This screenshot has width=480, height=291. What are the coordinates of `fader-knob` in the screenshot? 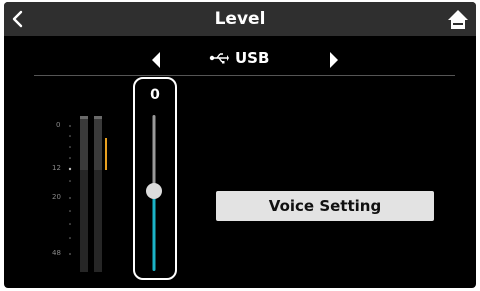 It's located at (154, 191).